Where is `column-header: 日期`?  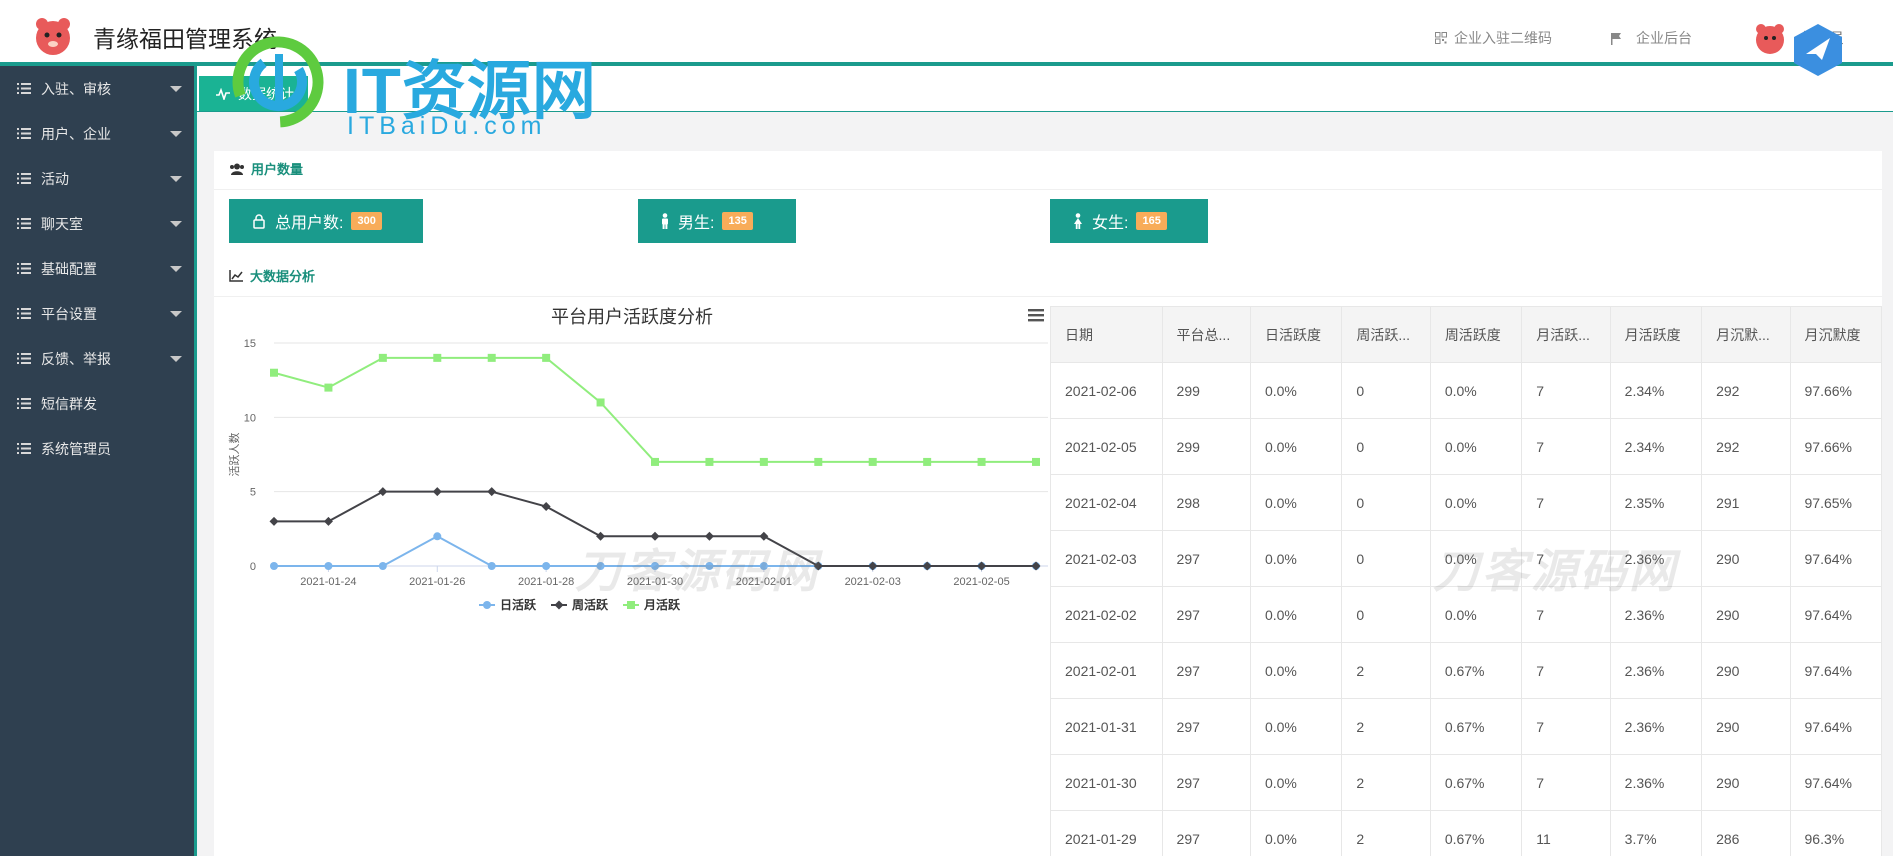 column-header: 日期 is located at coordinates (1106, 334).